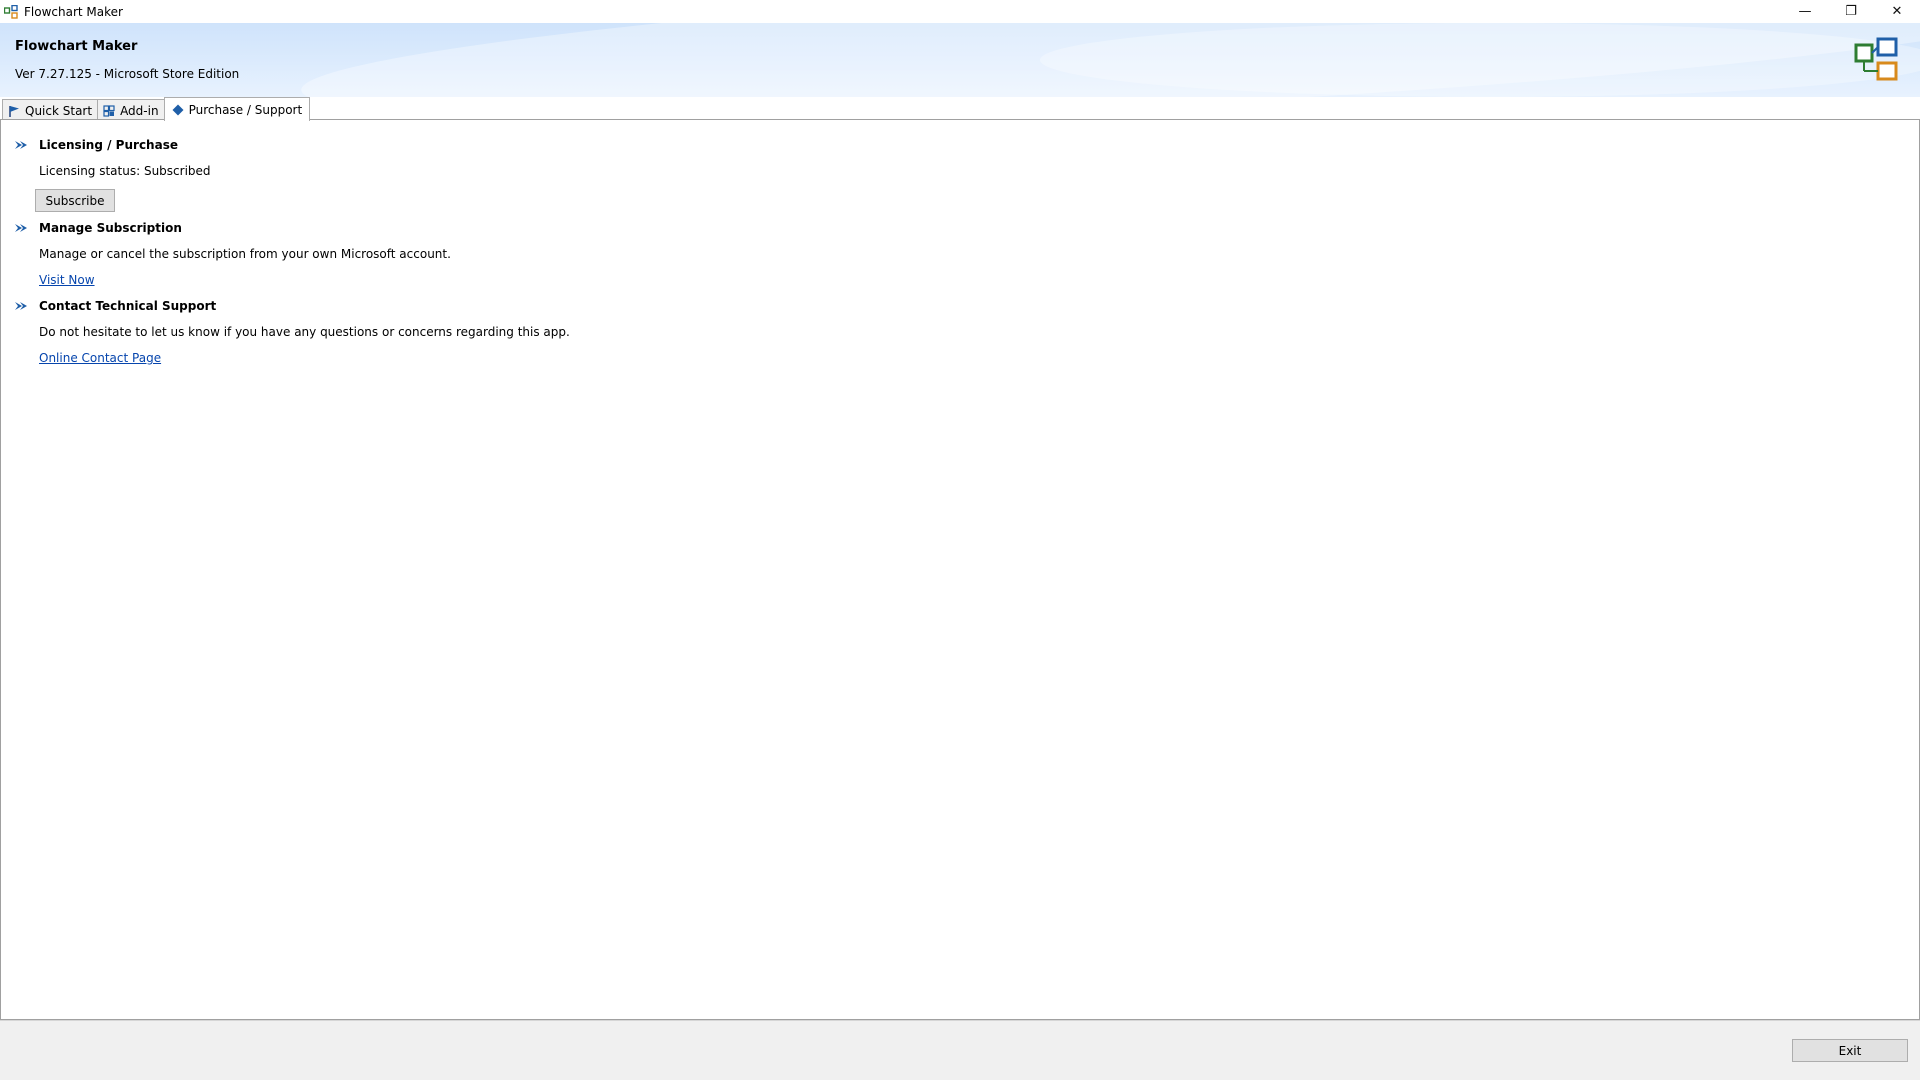  I want to click on exit-button: Exit, so click(1850, 1050).